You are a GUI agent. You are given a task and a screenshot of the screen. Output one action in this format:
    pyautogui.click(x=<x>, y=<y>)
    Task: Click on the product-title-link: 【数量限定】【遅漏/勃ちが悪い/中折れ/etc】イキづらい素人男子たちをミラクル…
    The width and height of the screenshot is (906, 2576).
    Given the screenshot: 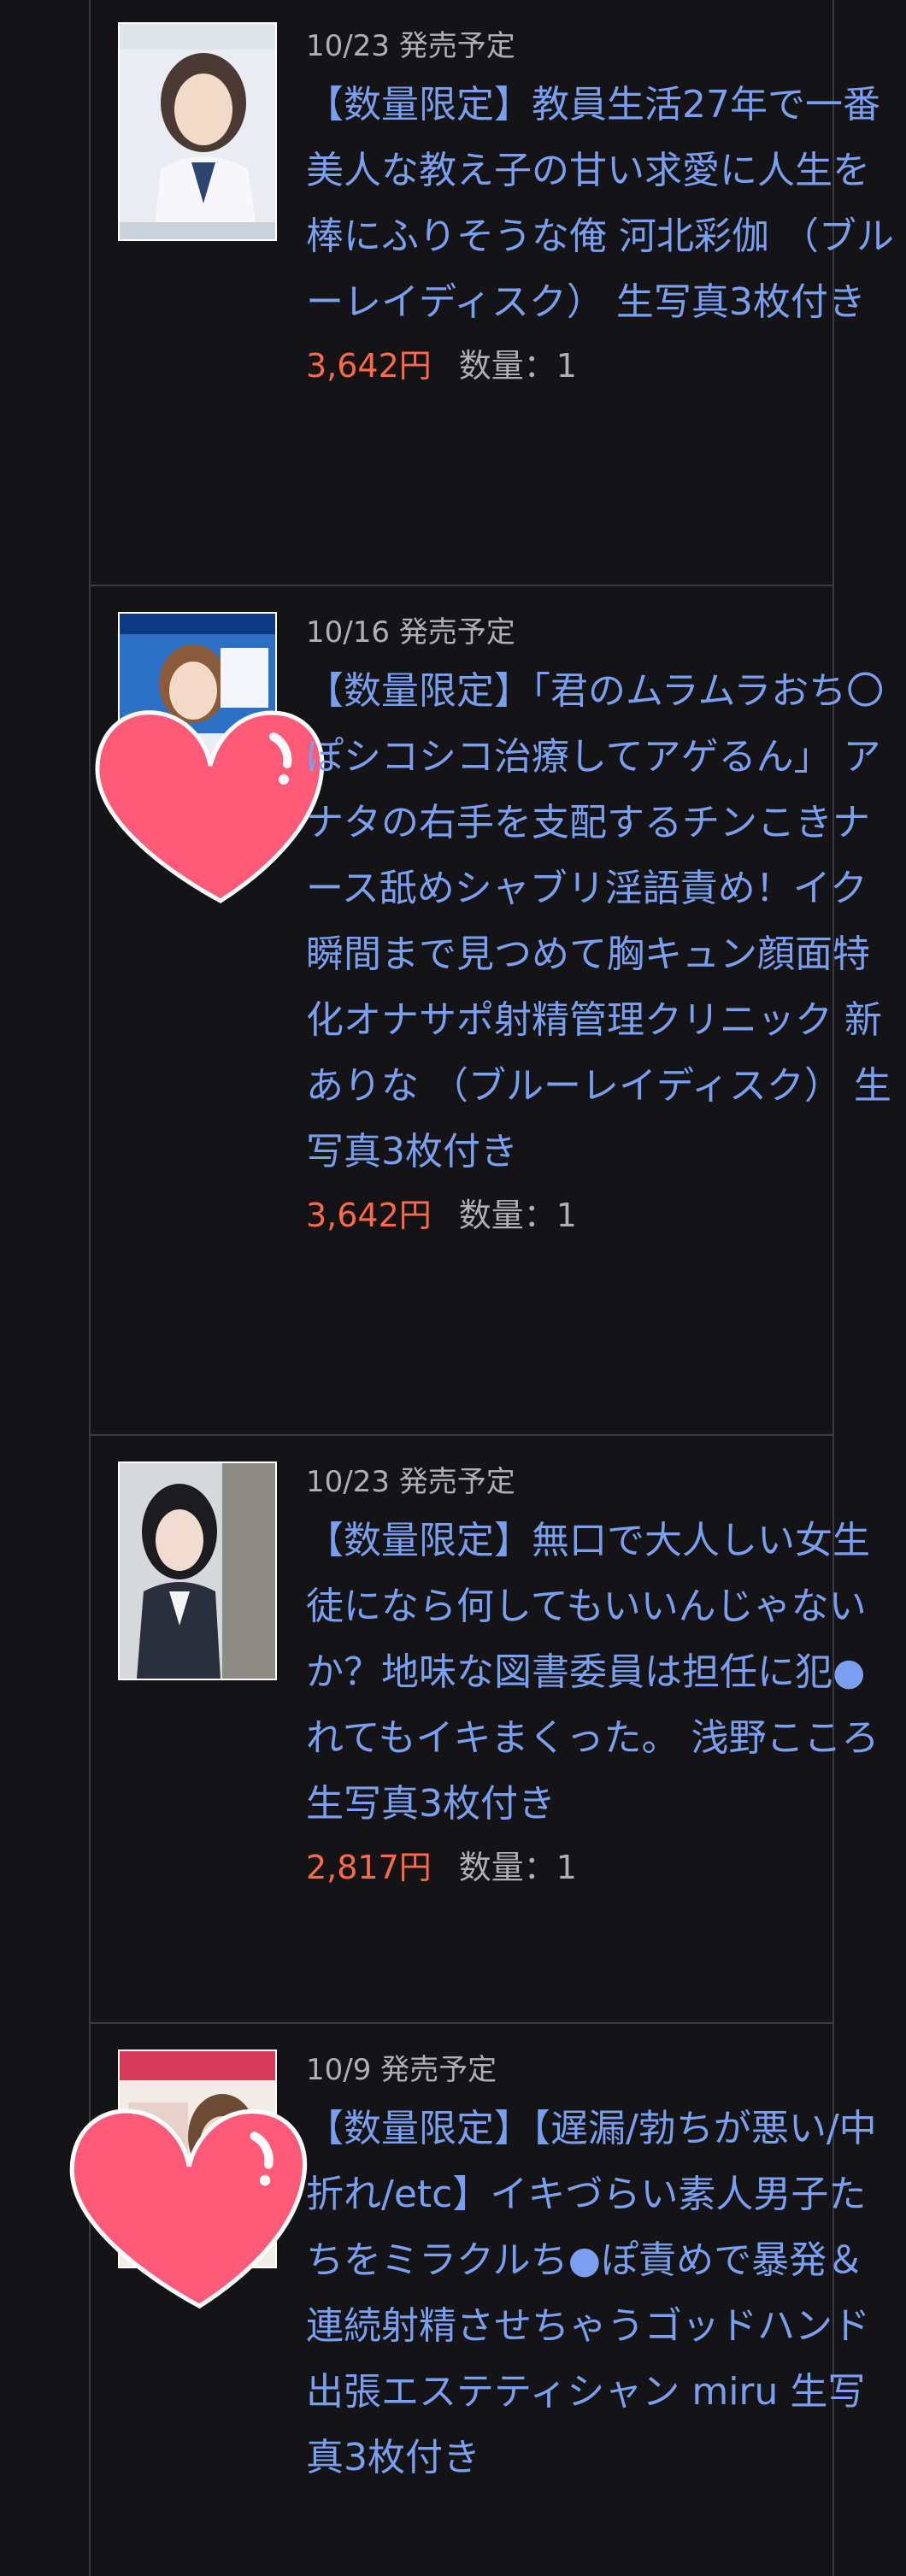 What is the action you would take?
    pyautogui.click(x=601, y=2293)
    